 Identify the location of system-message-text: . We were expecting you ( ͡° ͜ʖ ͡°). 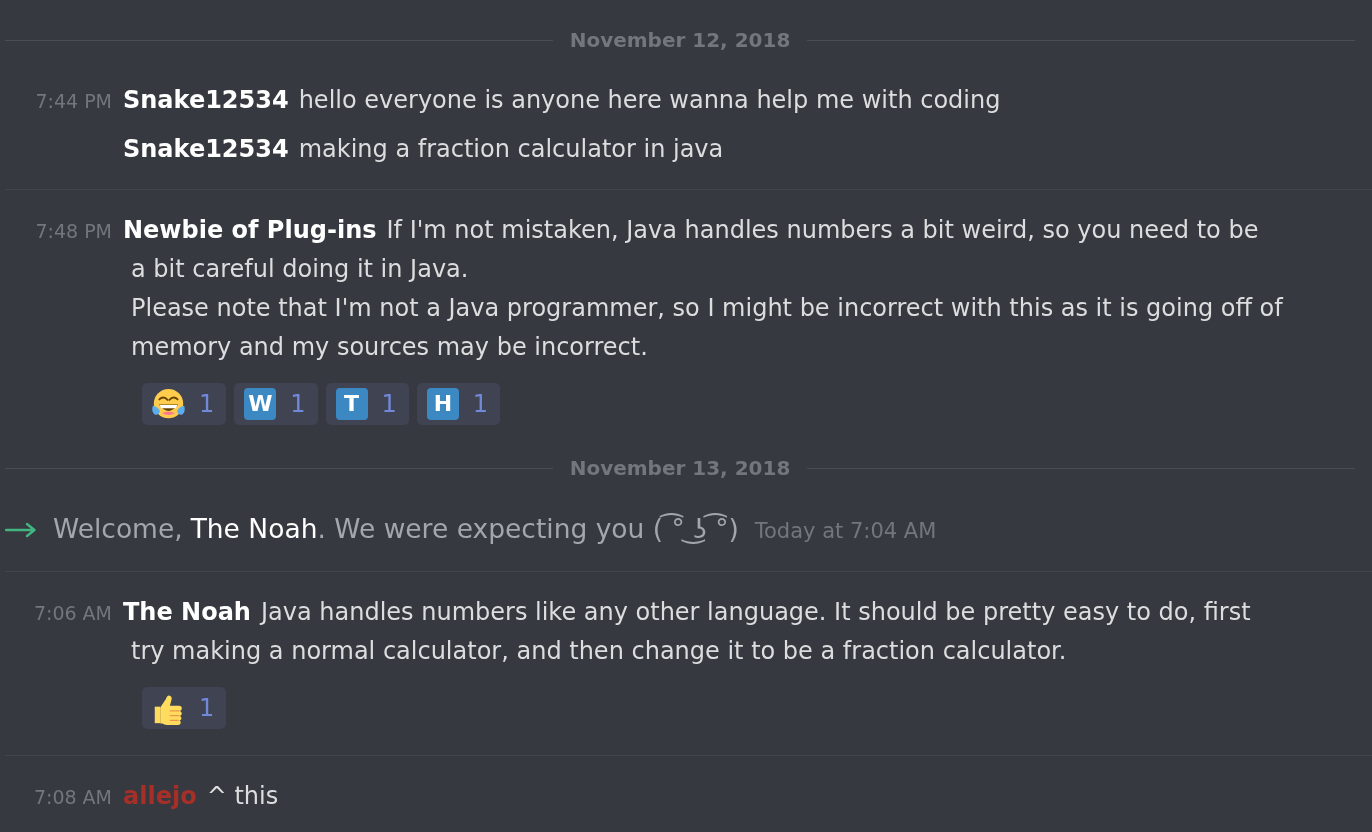
(528, 529).